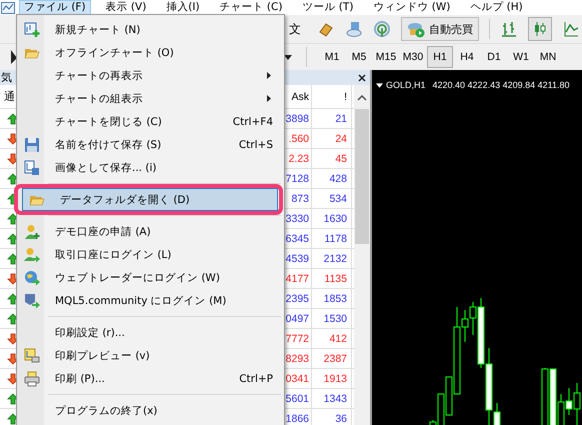  Describe the element at coordinates (412, 7) in the screenshot. I see `menu-bar-item: ウィンドウ (W)` at that location.